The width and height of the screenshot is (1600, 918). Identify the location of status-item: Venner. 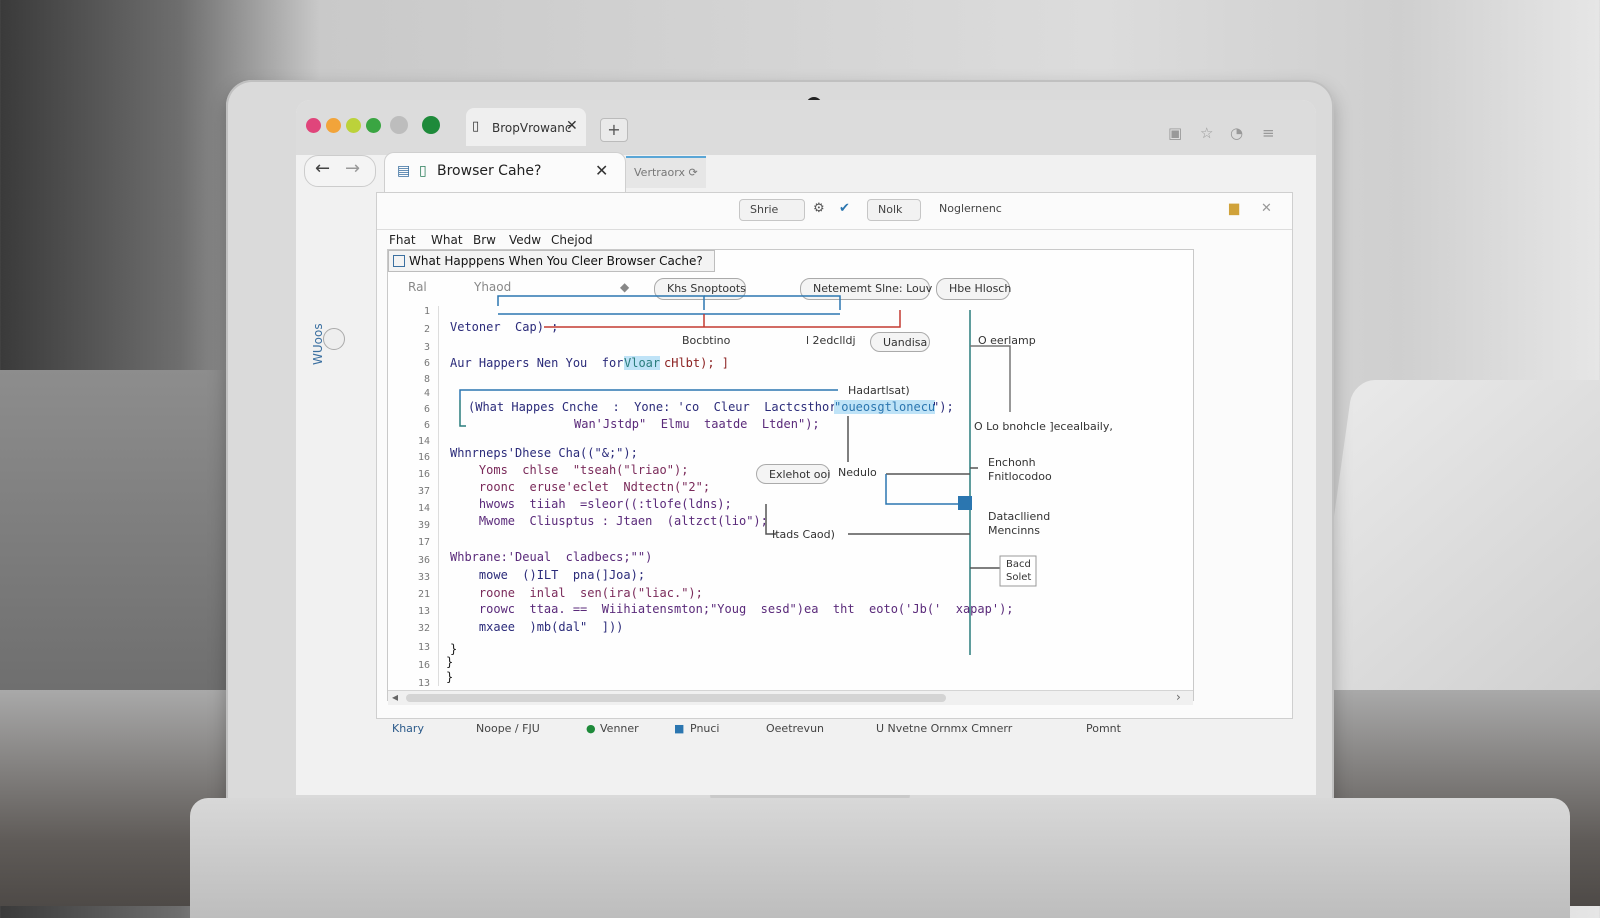
(619, 728).